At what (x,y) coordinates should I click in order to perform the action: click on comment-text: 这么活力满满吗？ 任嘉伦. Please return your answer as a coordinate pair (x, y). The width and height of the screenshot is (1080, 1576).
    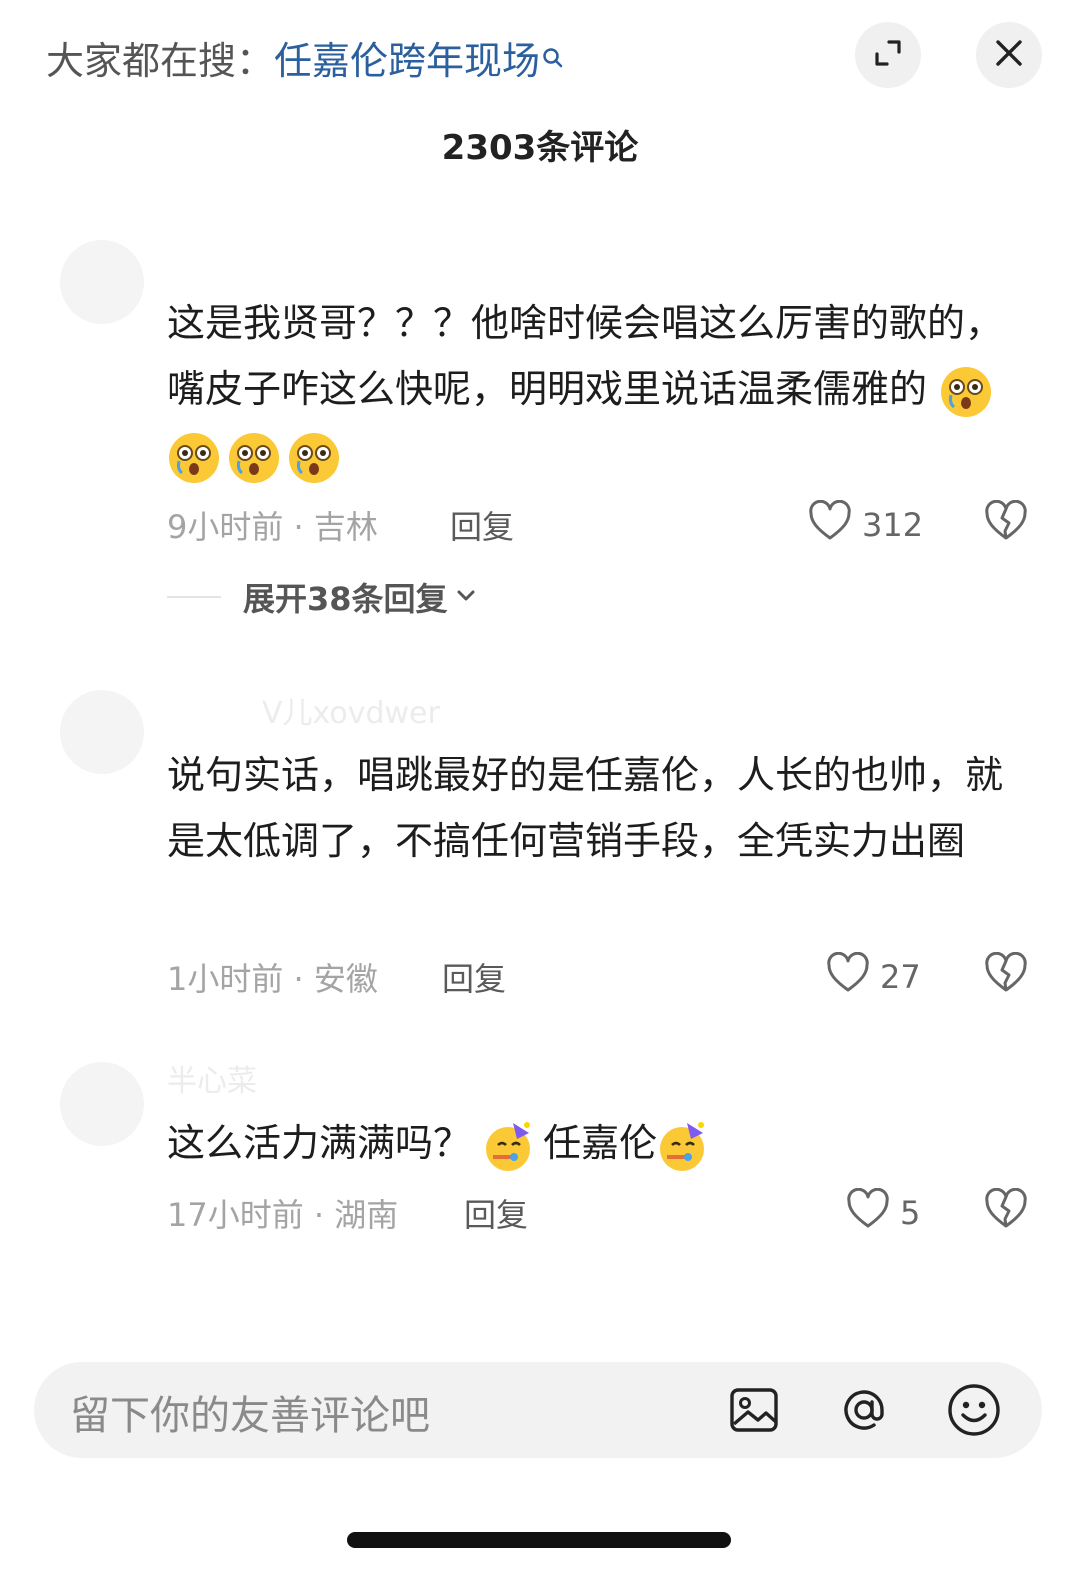
    Looking at the image, I should click on (587, 1143).